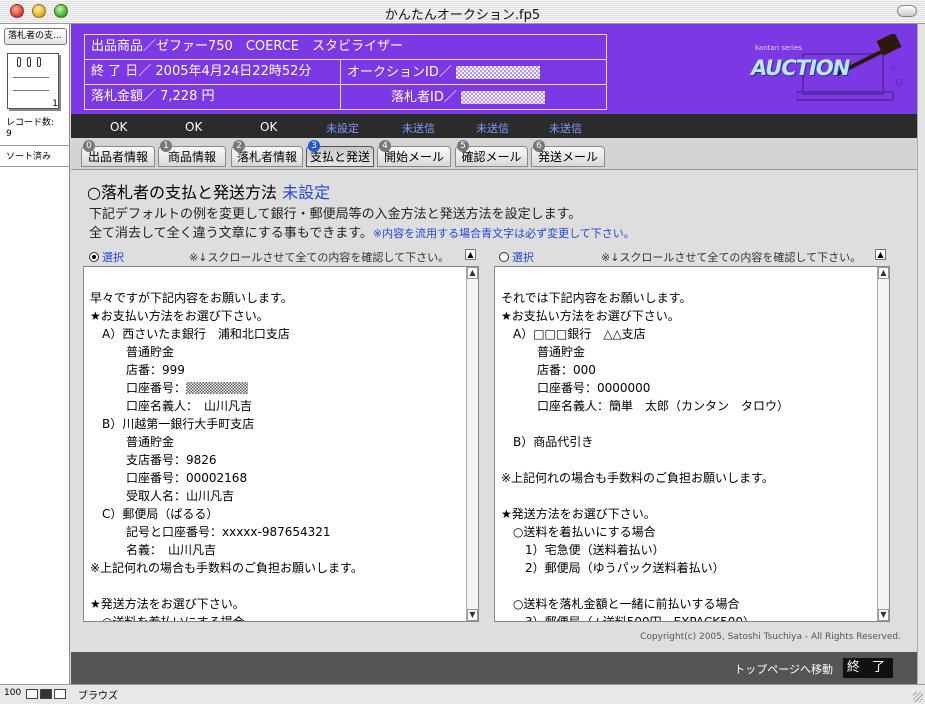 This screenshot has width=925, height=704. What do you see at coordinates (503, 233) in the screenshot?
I see `section-note: ※内容を流用する場合青文字は必ず変更して下さい。` at bounding box center [503, 233].